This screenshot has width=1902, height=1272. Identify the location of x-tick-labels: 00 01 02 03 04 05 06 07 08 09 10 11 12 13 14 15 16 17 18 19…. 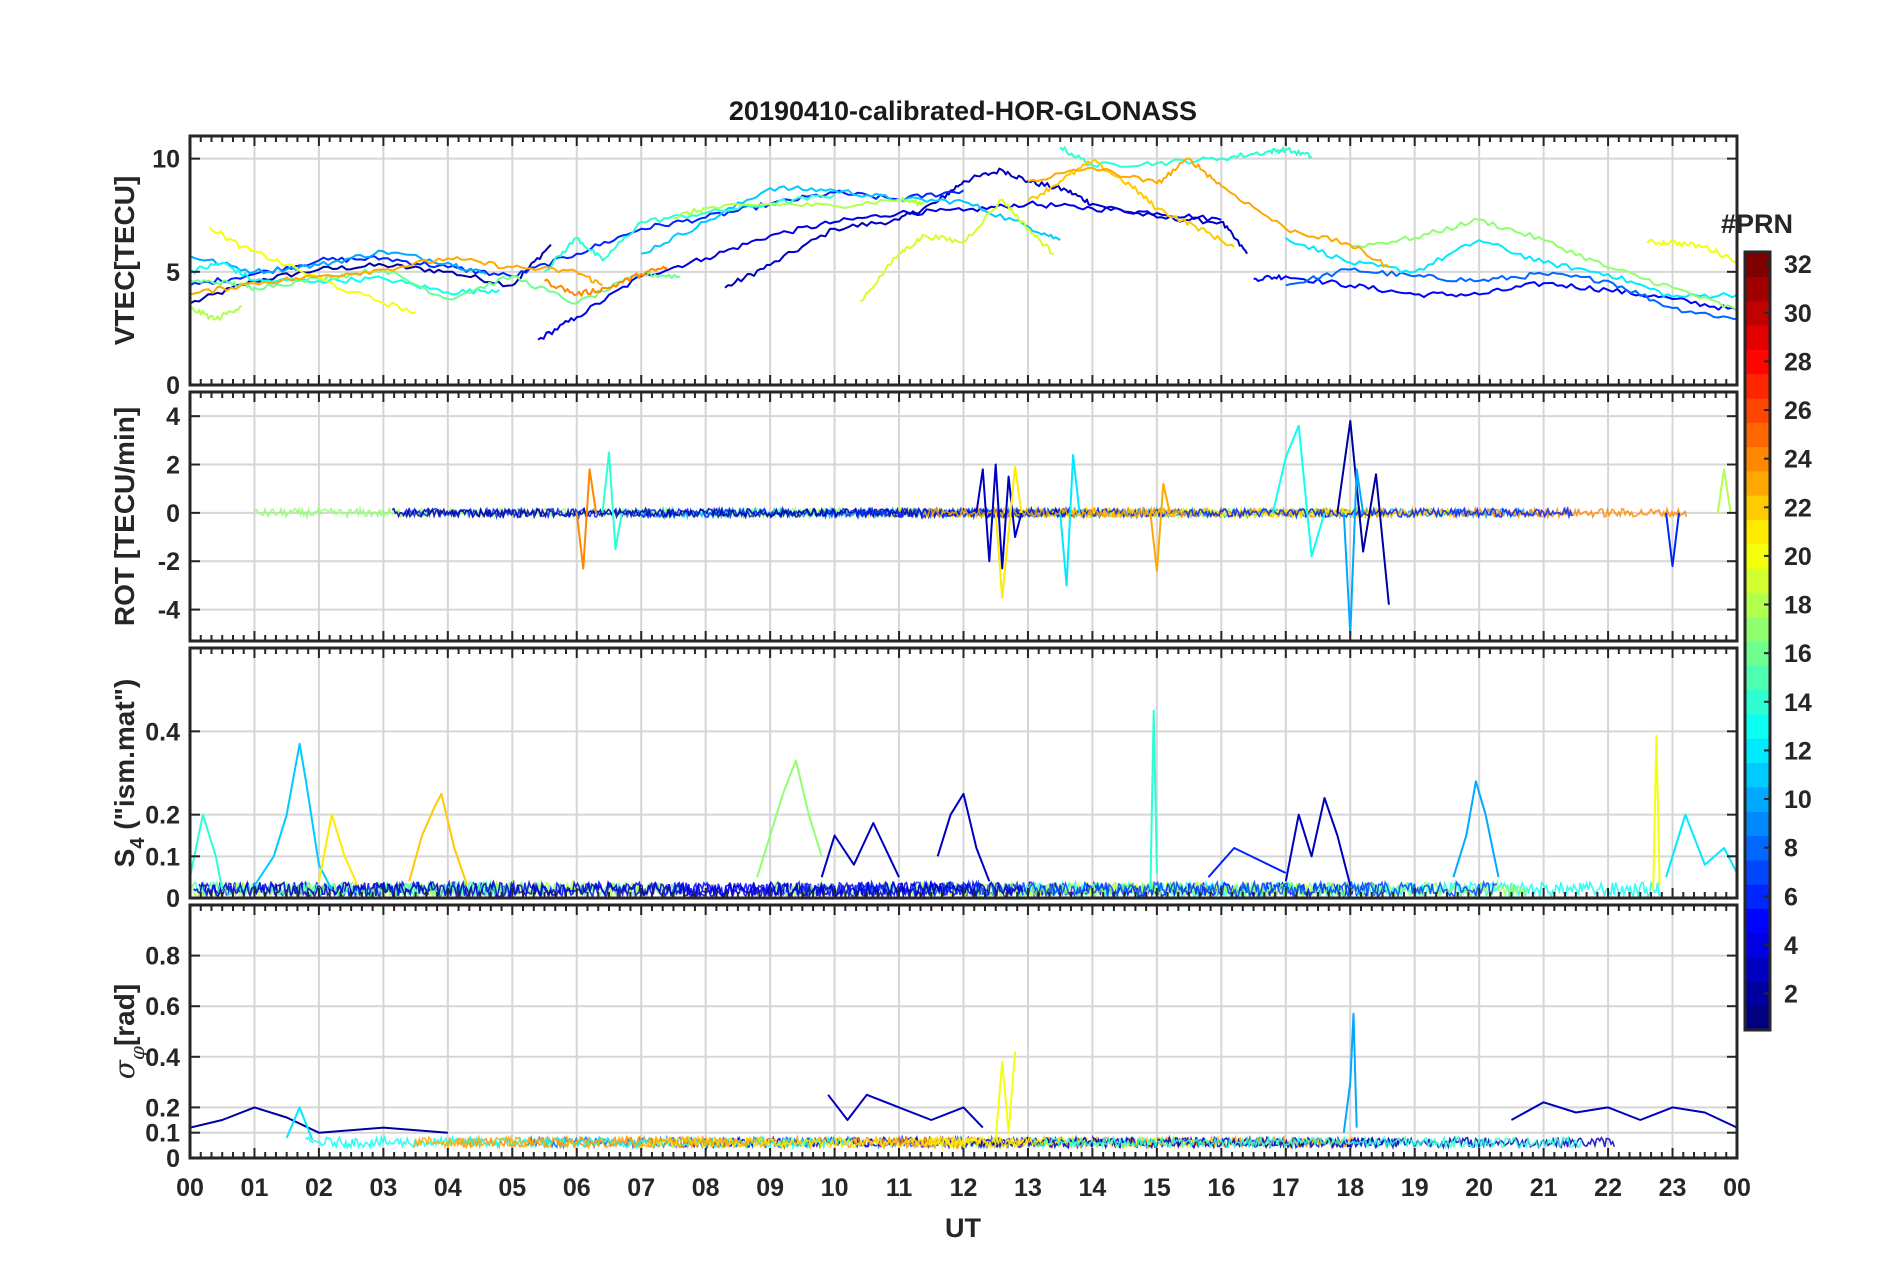
(963, 1188).